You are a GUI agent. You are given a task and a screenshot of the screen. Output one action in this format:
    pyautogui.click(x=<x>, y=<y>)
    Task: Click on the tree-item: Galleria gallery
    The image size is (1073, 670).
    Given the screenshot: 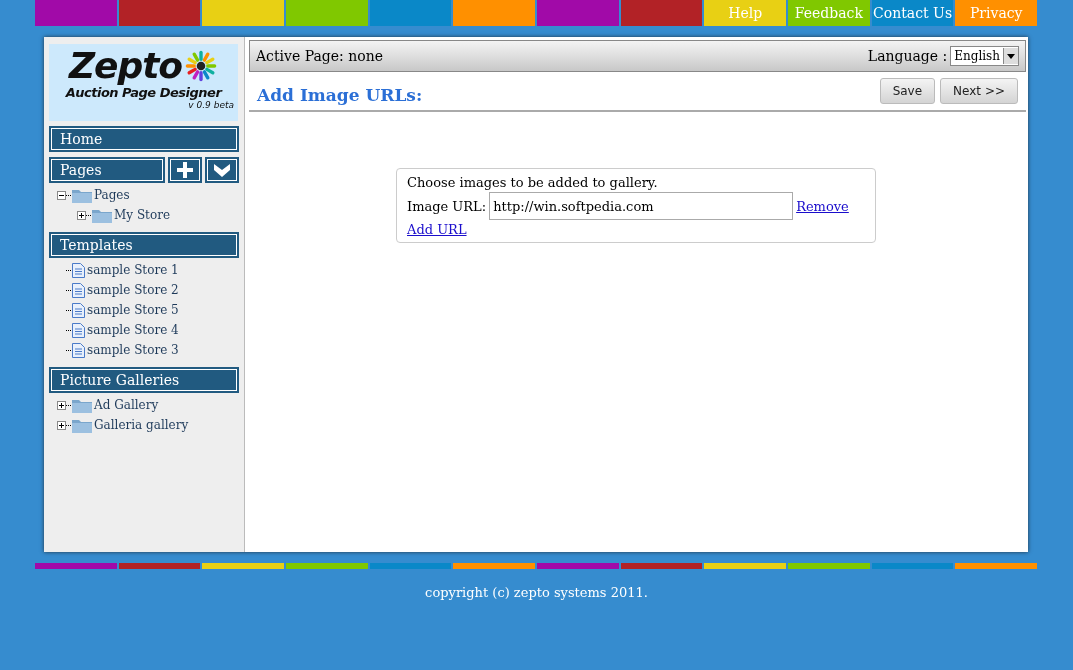 What is the action you would take?
    pyautogui.click(x=141, y=425)
    